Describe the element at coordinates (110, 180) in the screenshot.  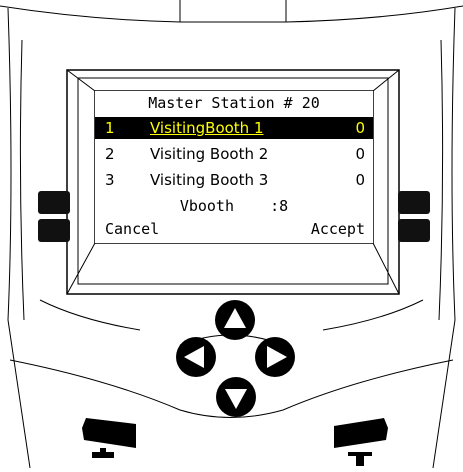
I see `row-number: 3` at that location.